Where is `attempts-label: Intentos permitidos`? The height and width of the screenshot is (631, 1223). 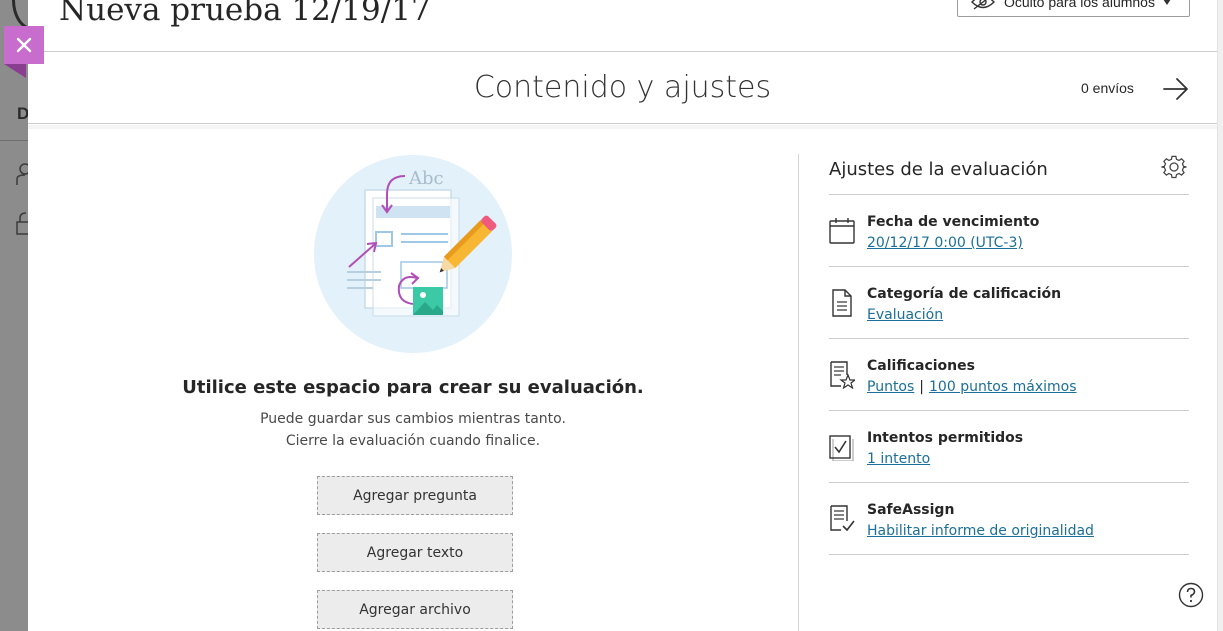
attempts-label: Intentos permitidos is located at coordinates (945, 438).